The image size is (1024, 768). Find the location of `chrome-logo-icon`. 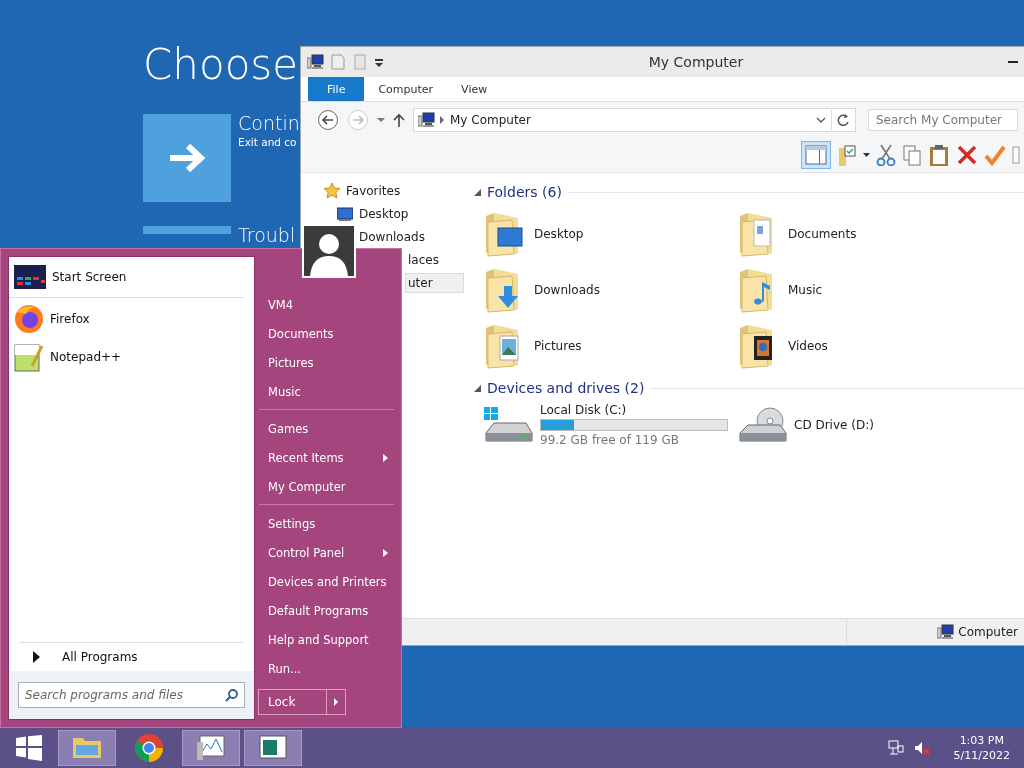

chrome-logo-icon is located at coordinates (149, 748).